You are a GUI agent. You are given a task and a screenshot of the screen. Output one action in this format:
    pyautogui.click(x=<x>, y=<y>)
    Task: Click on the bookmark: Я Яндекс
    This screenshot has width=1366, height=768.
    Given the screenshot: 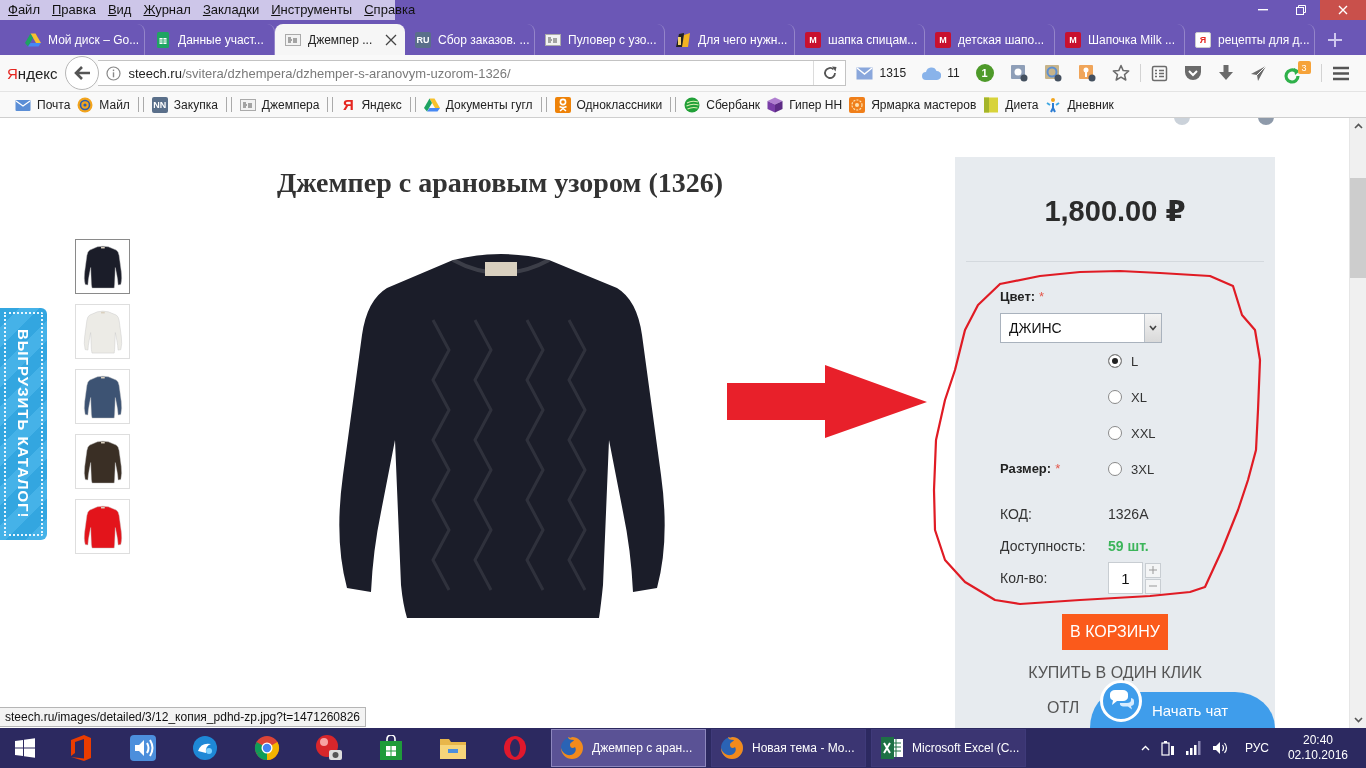 What is the action you would take?
    pyautogui.click(x=371, y=104)
    